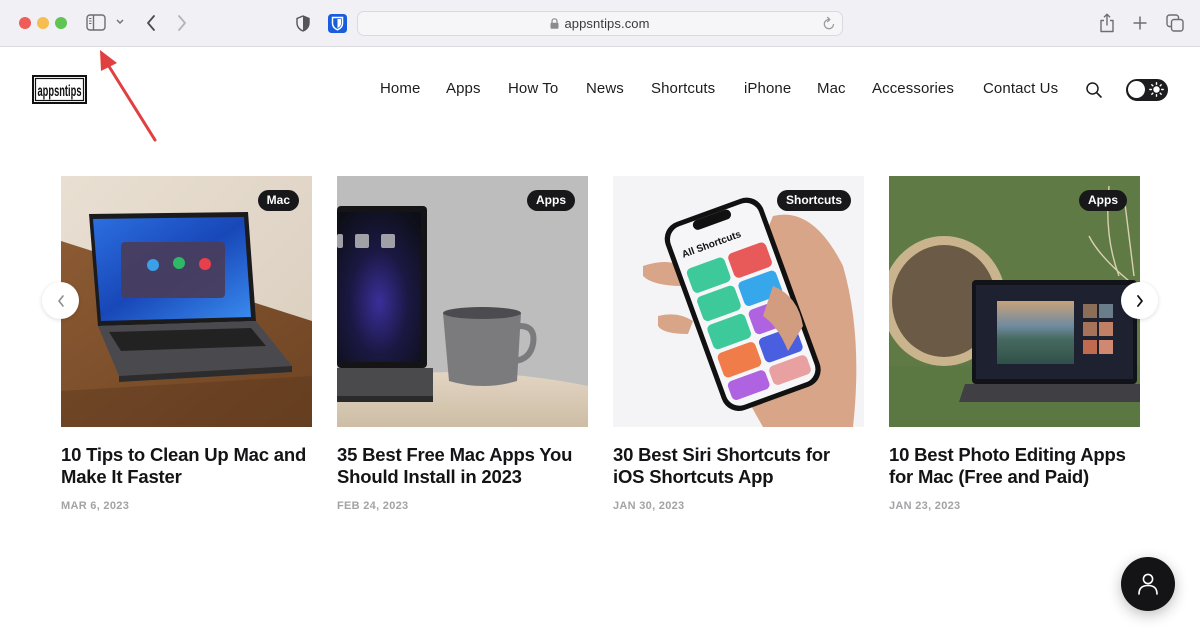 This screenshot has height=636, width=1200. I want to click on zoom-window-button, so click(61, 23).